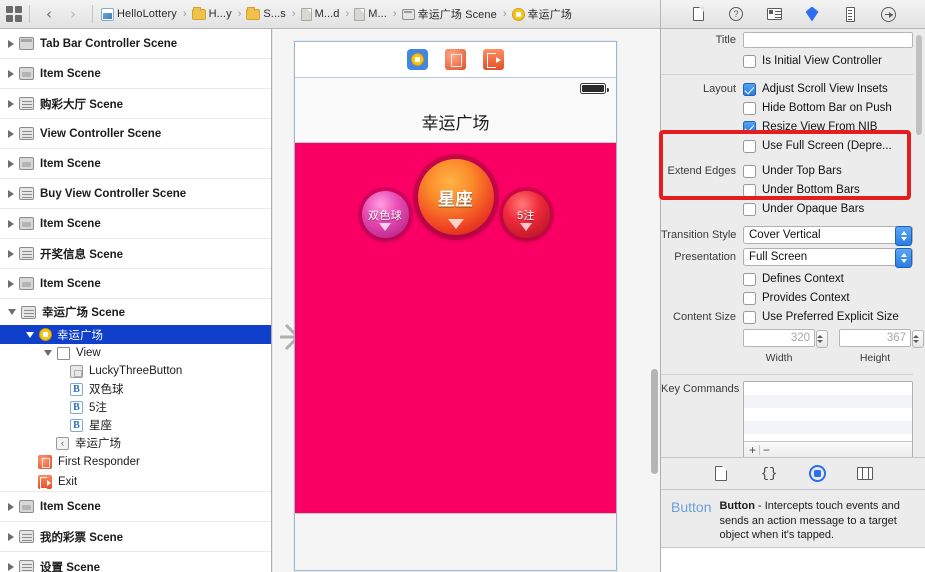 The width and height of the screenshot is (925, 572). I want to click on under-bottom-bars-checkbox, so click(749, 190).